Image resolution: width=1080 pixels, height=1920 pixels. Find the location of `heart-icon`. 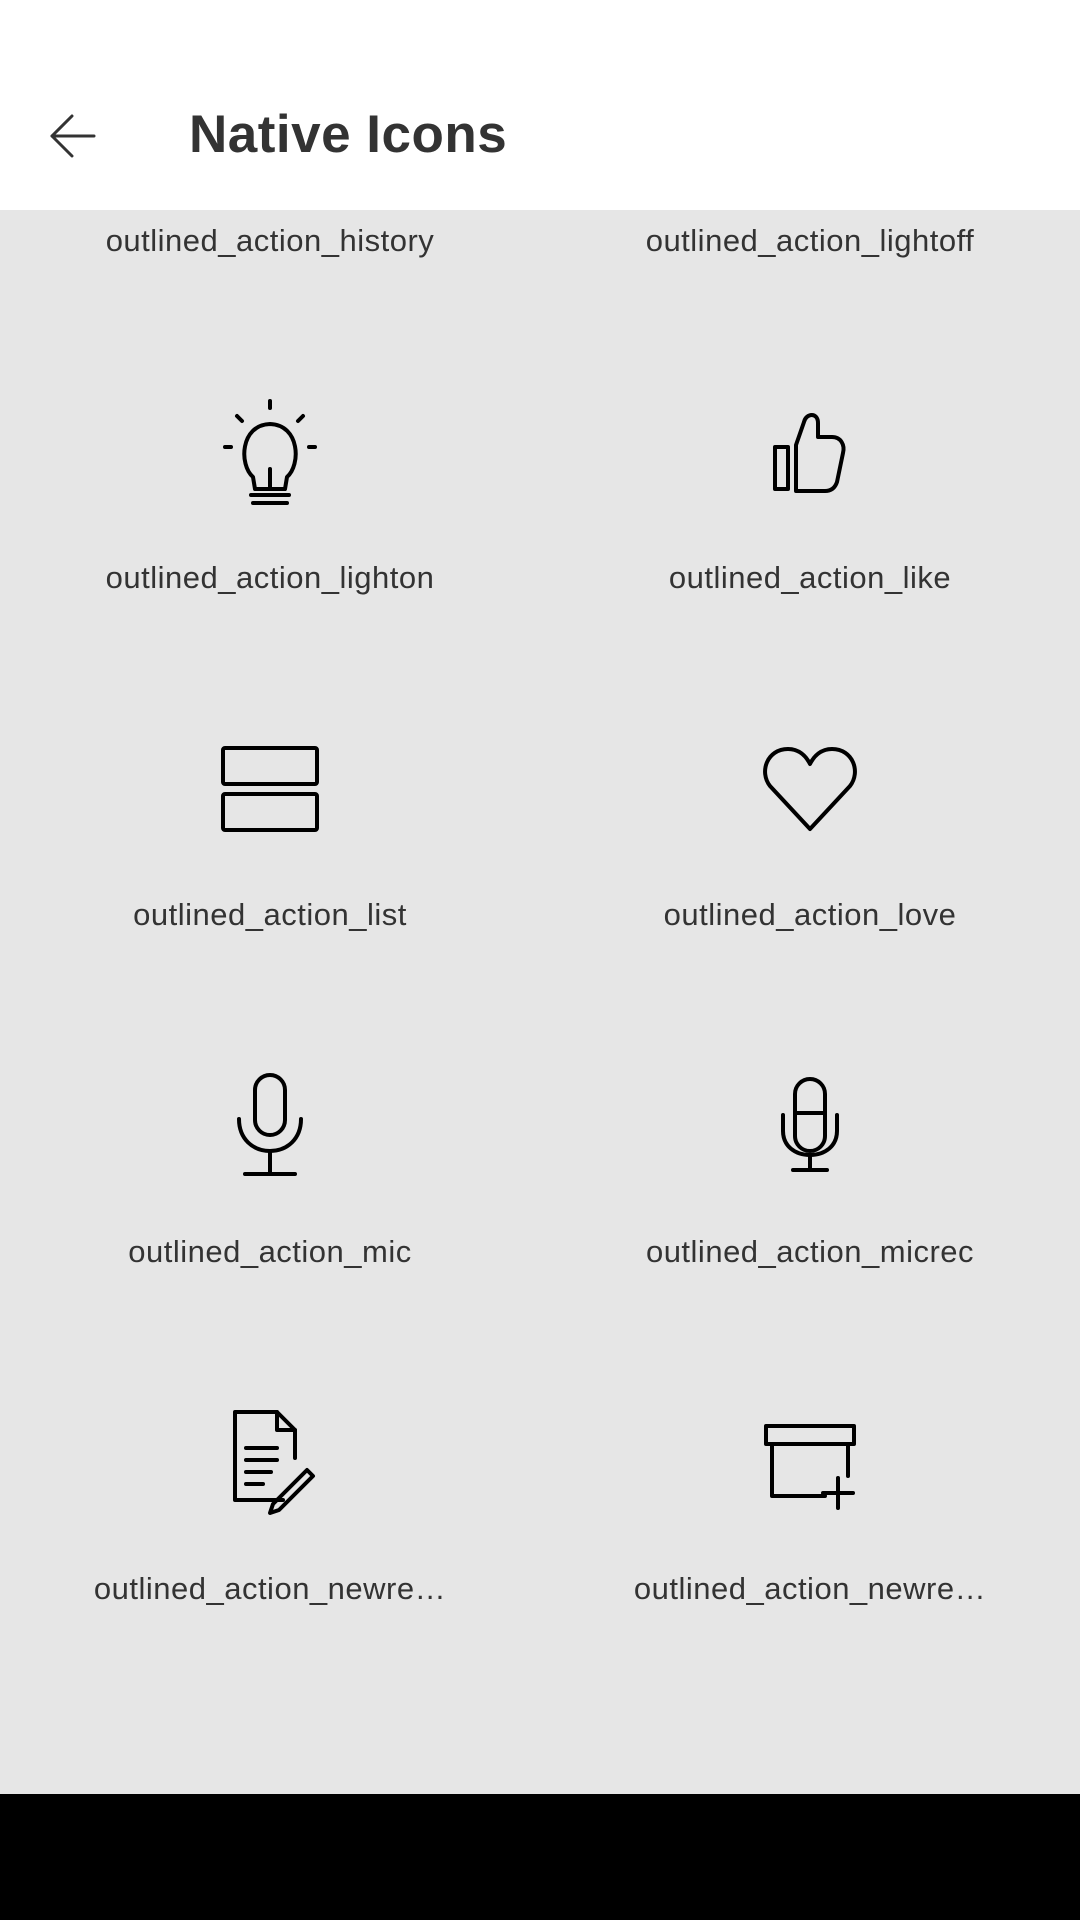

heart-icon is located at coordinates (810, 789).